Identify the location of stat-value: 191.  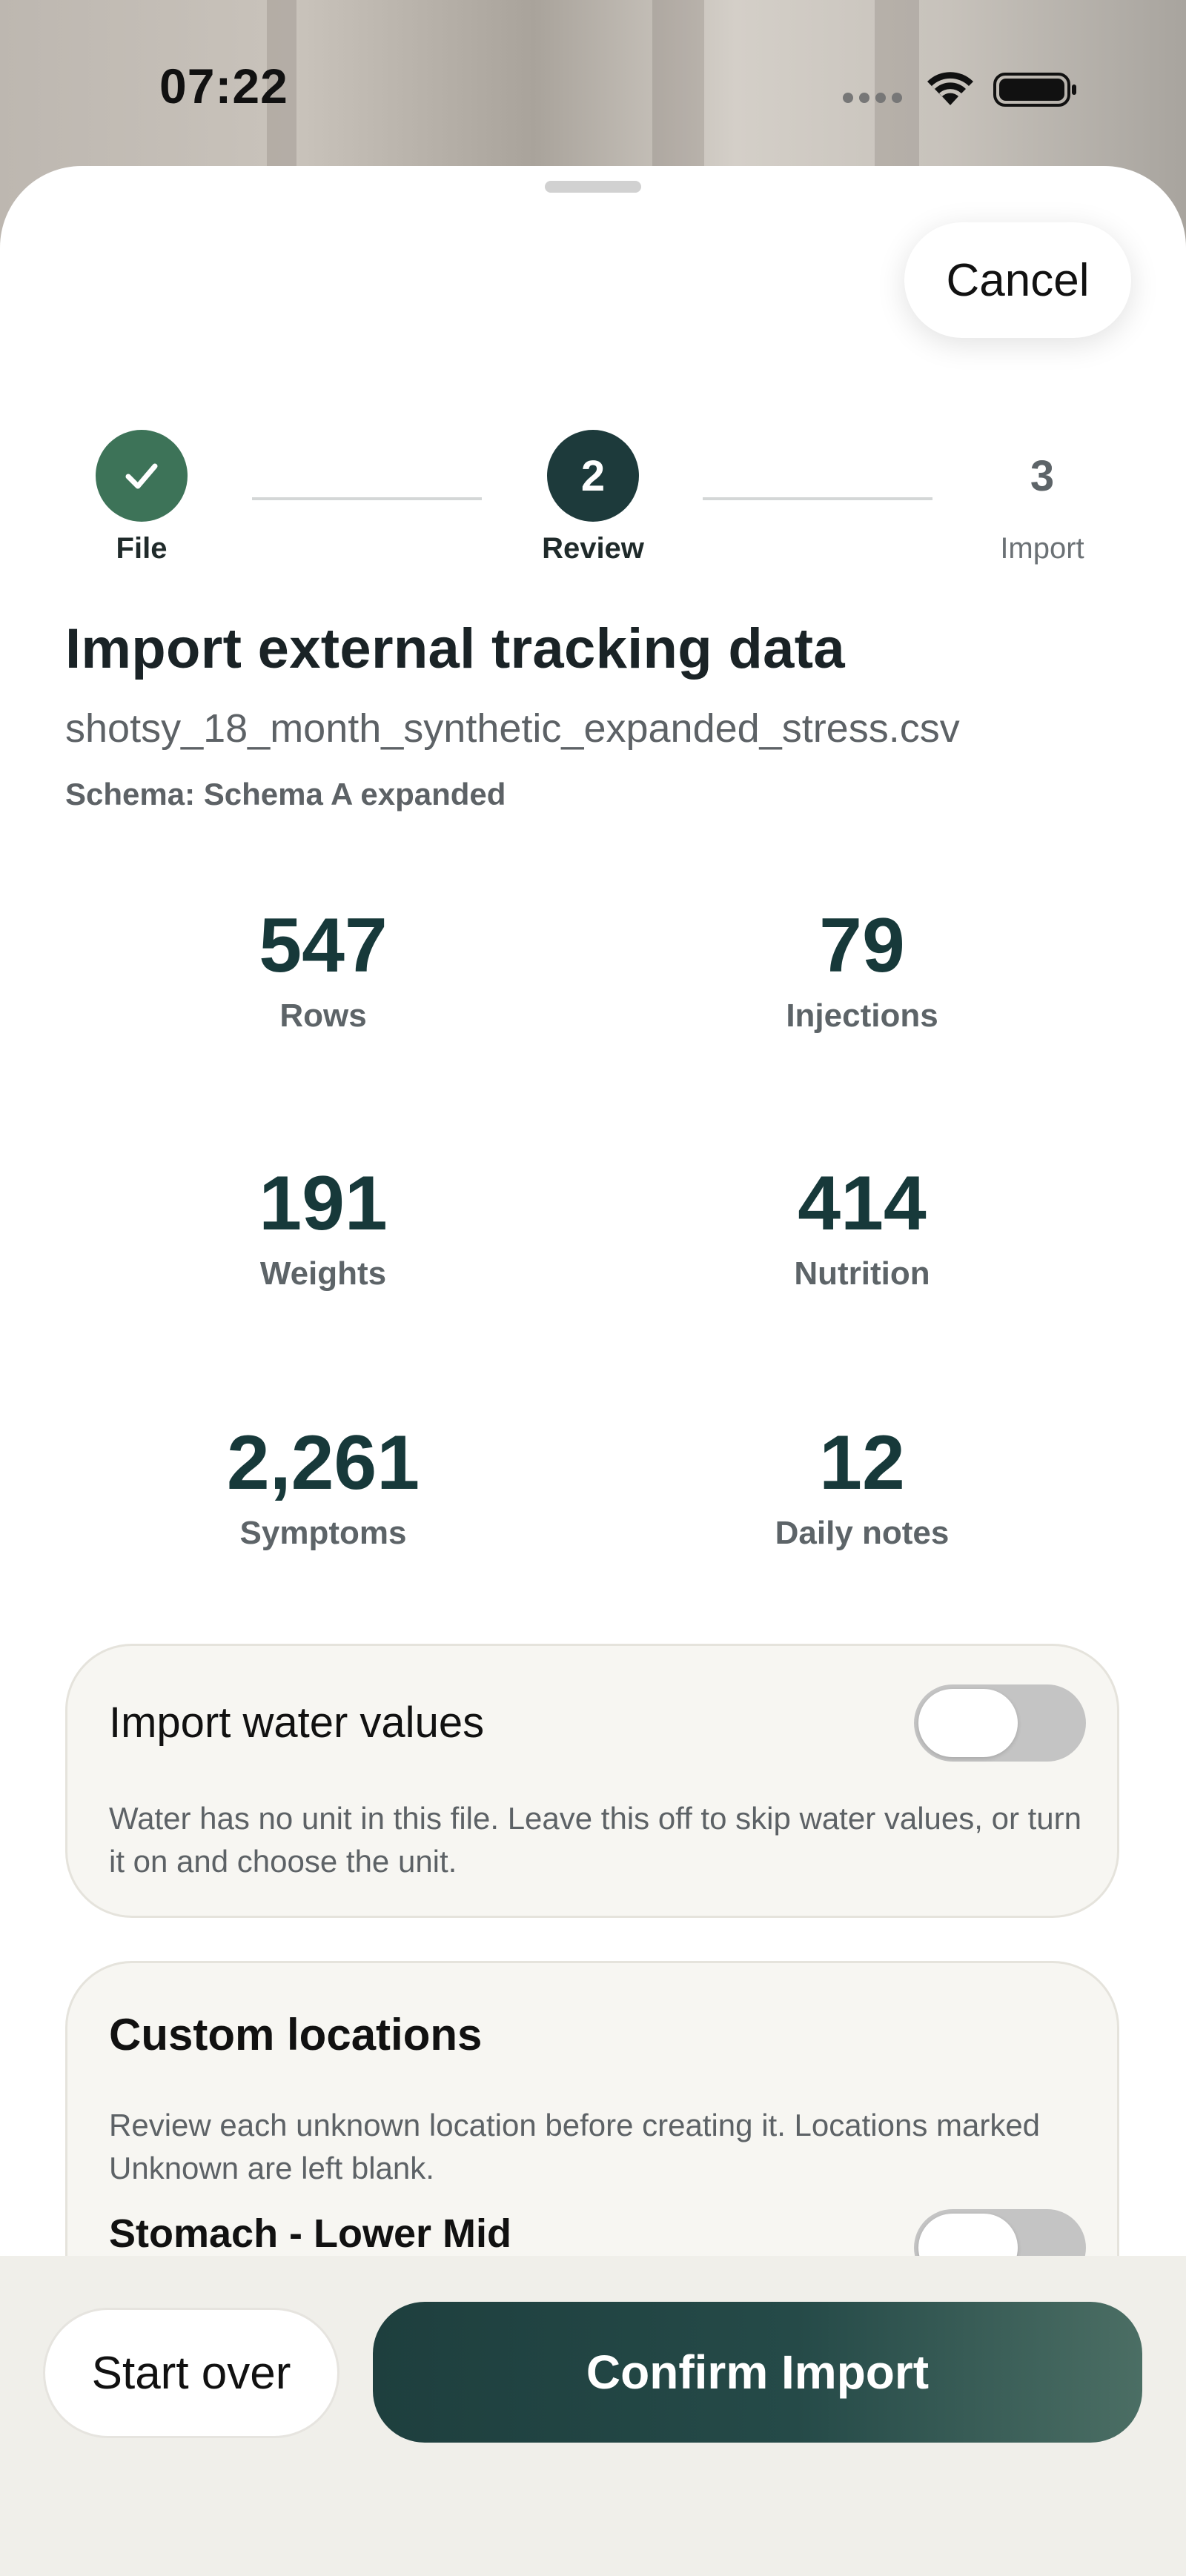
(323, 1203).